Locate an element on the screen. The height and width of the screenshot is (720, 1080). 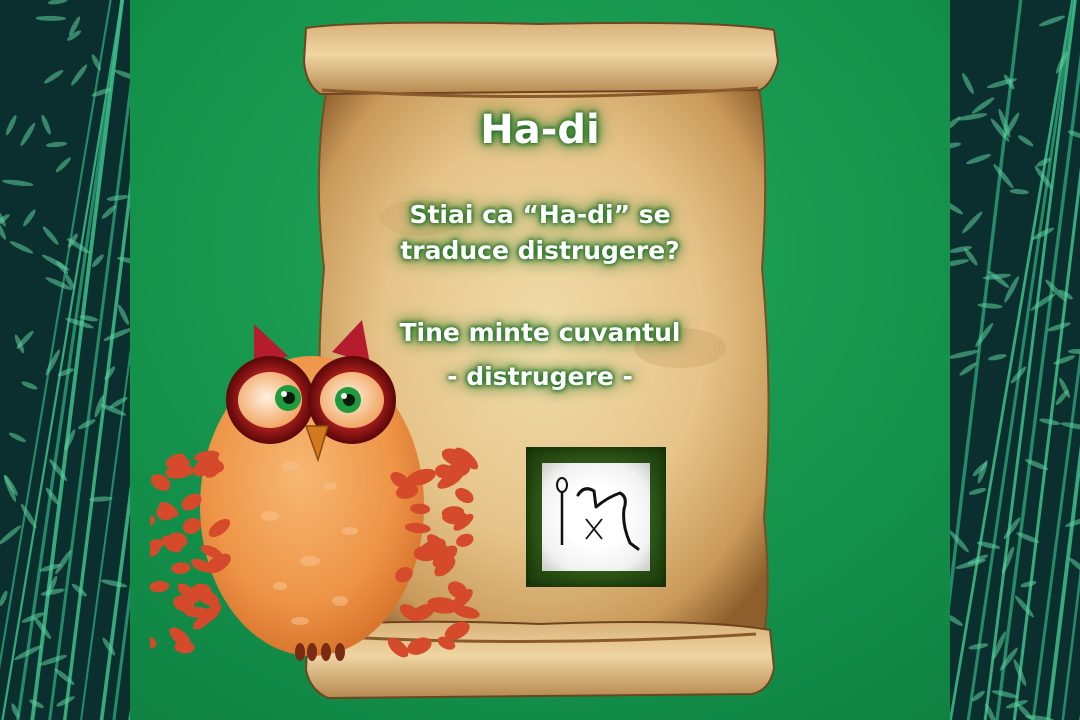
bamboo-pattern-right is located at coordinates (1015, 360).